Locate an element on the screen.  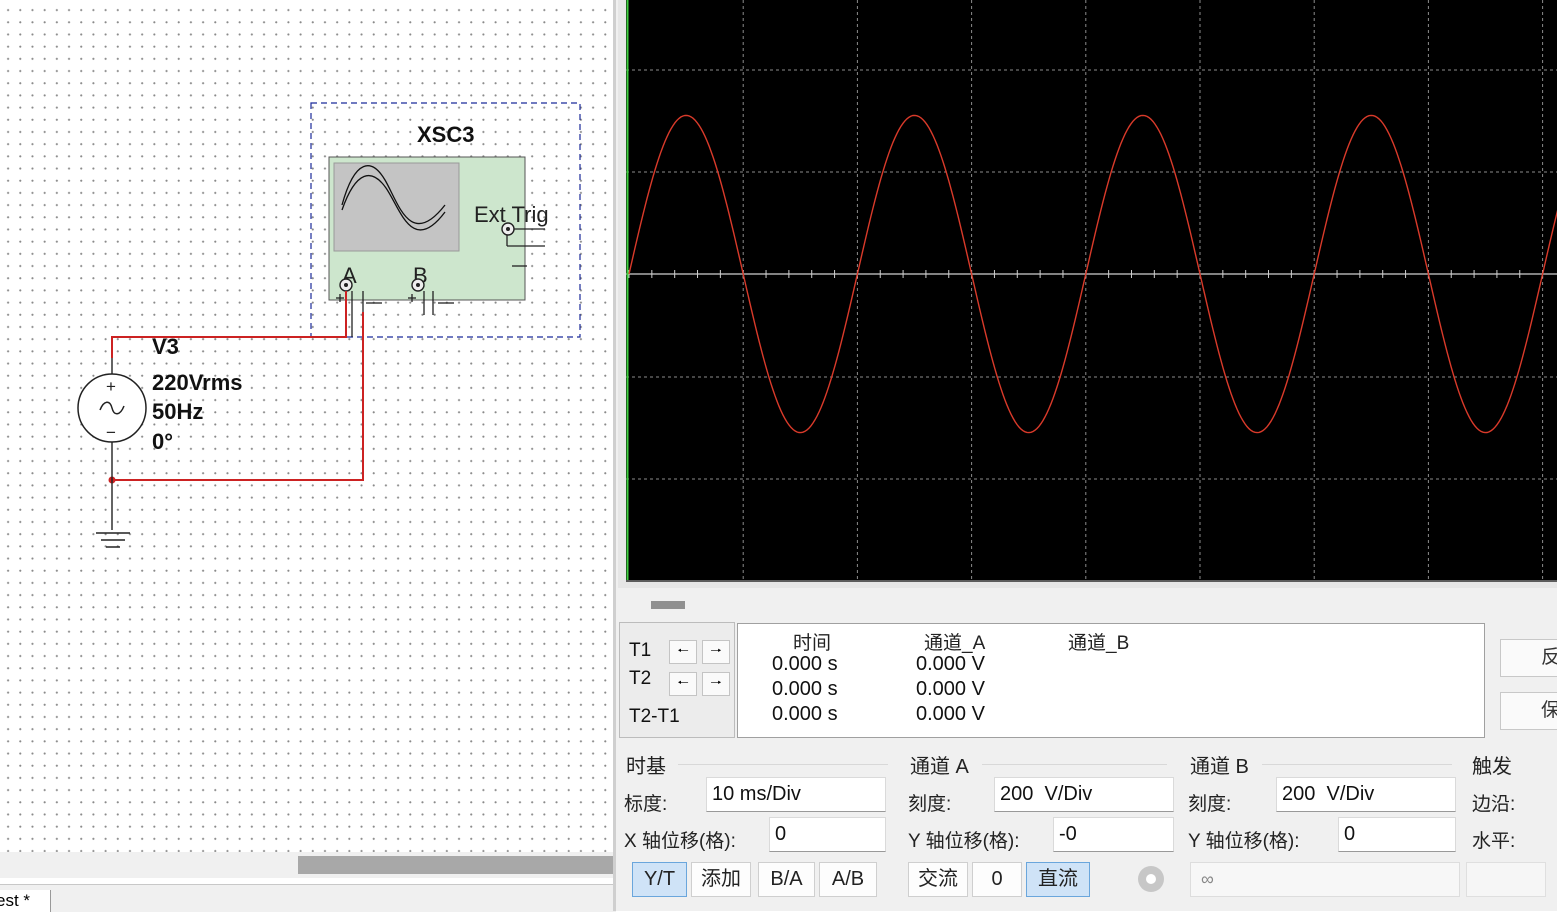
t2-label: T2 is located at coordinates (640, 678).